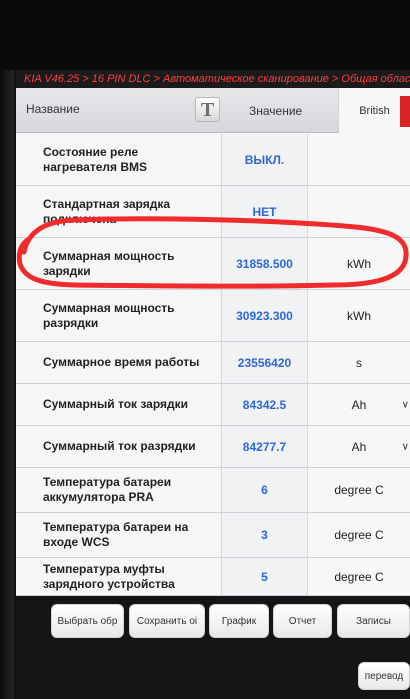 The height and width of the screenshot is (699, 410). What do you see at coordinates (265, 263) in the screenshot?
I see `parameter-value: 31858.500` at bounding box center [265, 263].